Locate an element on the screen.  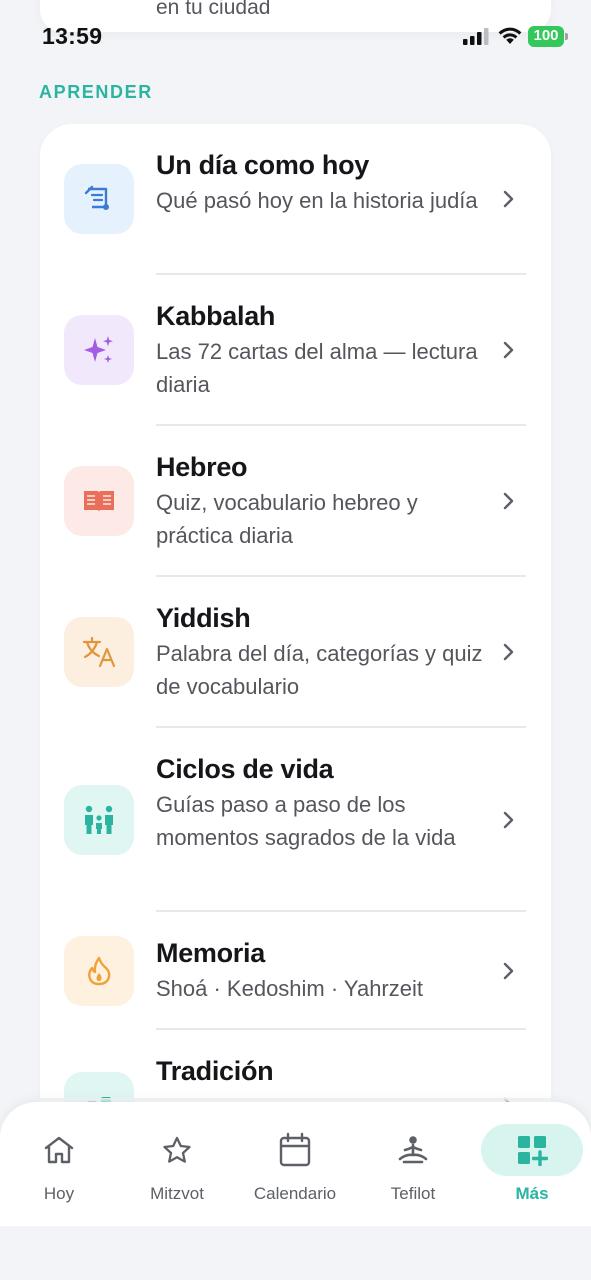
item-title: Yiddish is located at coordinates (203, 618).